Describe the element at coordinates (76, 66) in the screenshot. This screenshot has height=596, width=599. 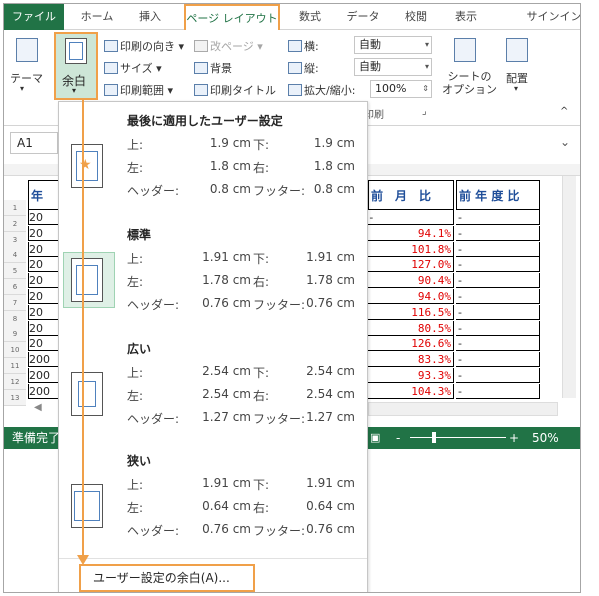
I see `margins-button: 余白 ▾` at that location.